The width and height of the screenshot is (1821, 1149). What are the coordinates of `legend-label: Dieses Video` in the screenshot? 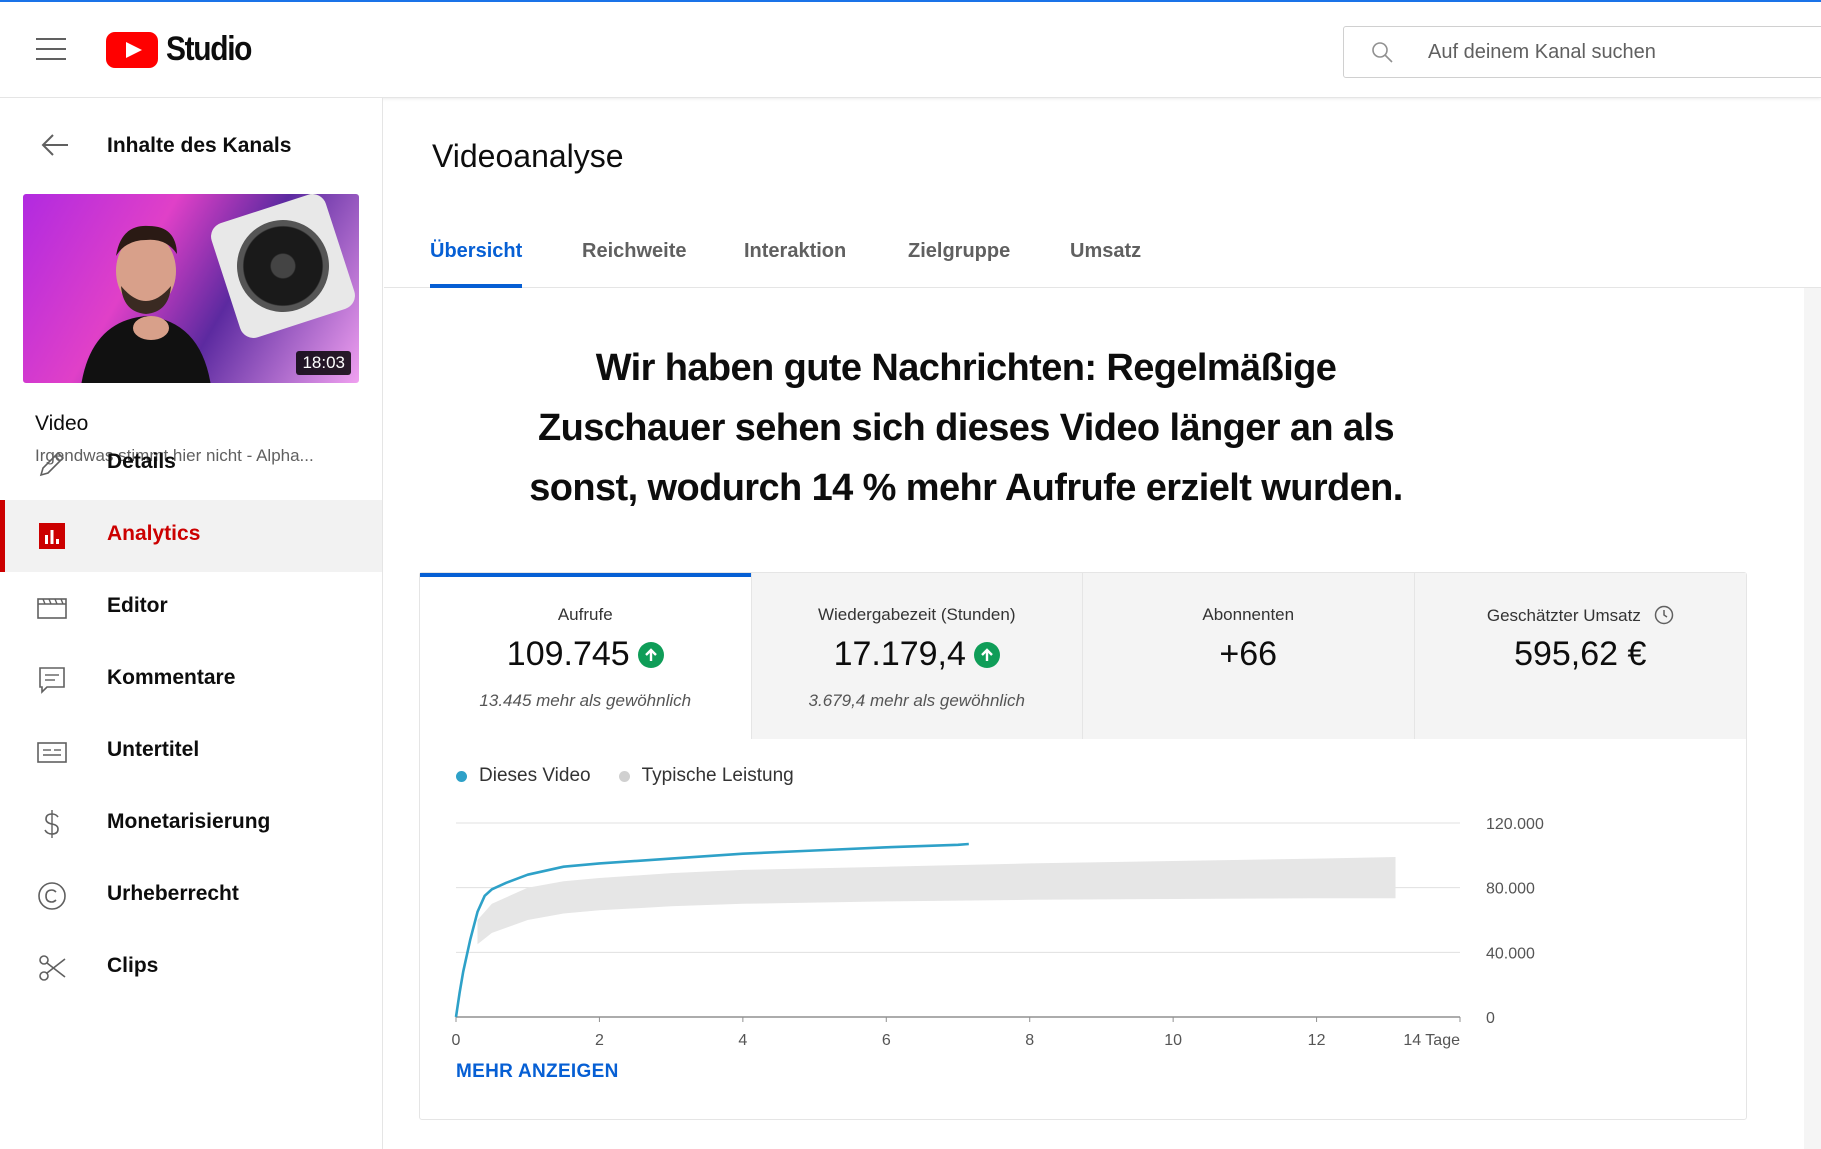 It's located at (535, 775).